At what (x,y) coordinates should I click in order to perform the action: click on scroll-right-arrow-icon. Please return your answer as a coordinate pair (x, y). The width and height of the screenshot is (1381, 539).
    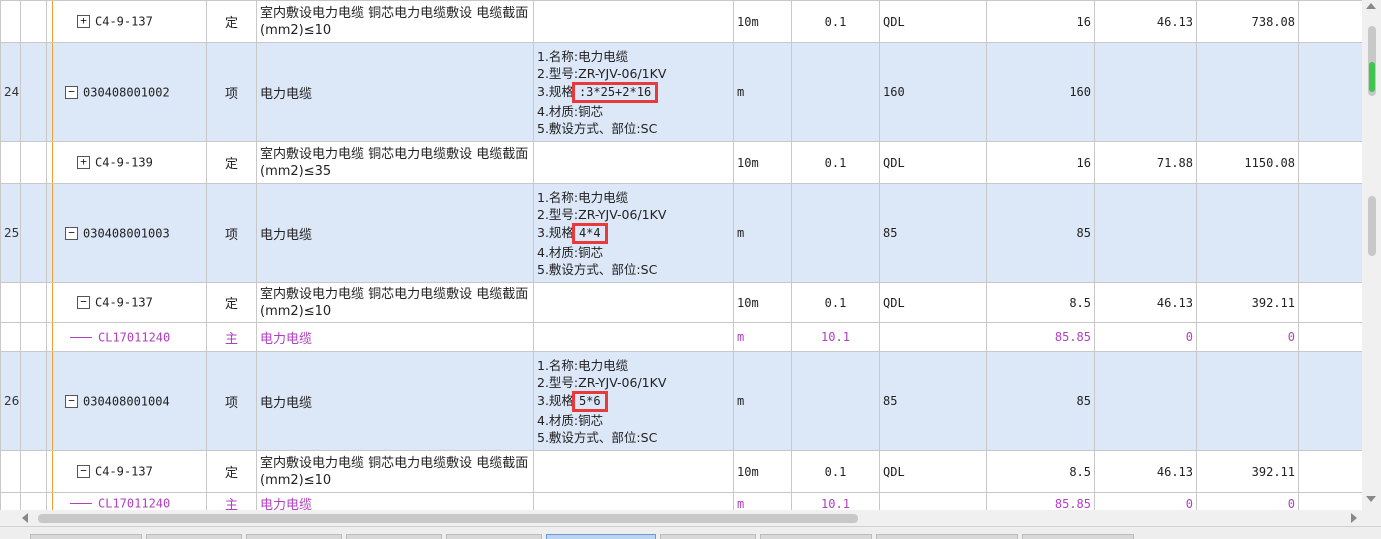
    Looking at the image, I should click on (1354, 518).